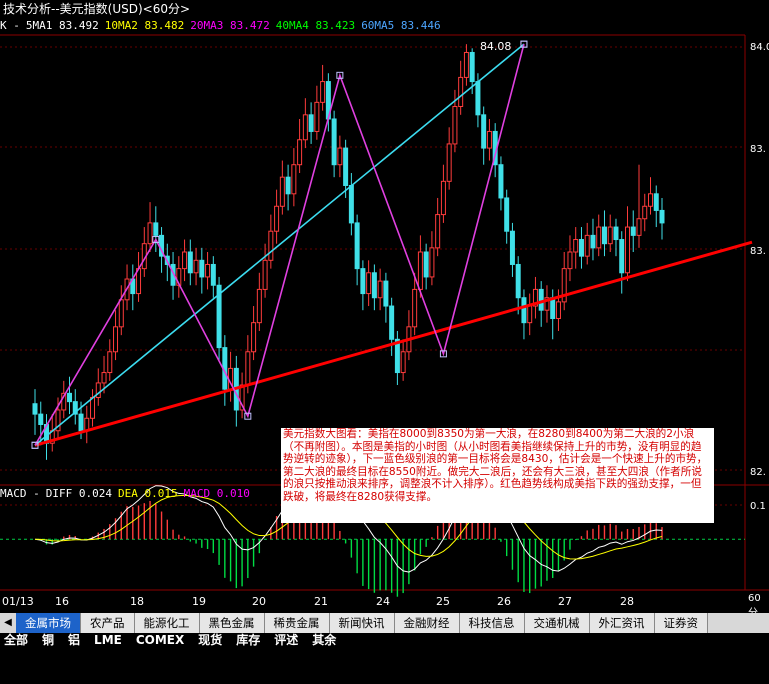 This screenshot has height=684, width=769. What do you see at coordinates (259, 601) in the screenshot?
I see `x-tick-label: 20` at bounding box center [259, 601].